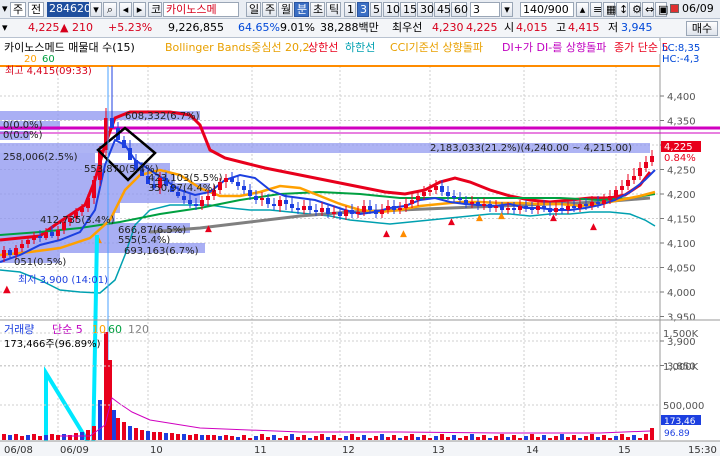 This screenshot has height=456, width=720. I want to click on legend-volume-profile: 카이노스메드 매물대 수(15), so click(69, 47).